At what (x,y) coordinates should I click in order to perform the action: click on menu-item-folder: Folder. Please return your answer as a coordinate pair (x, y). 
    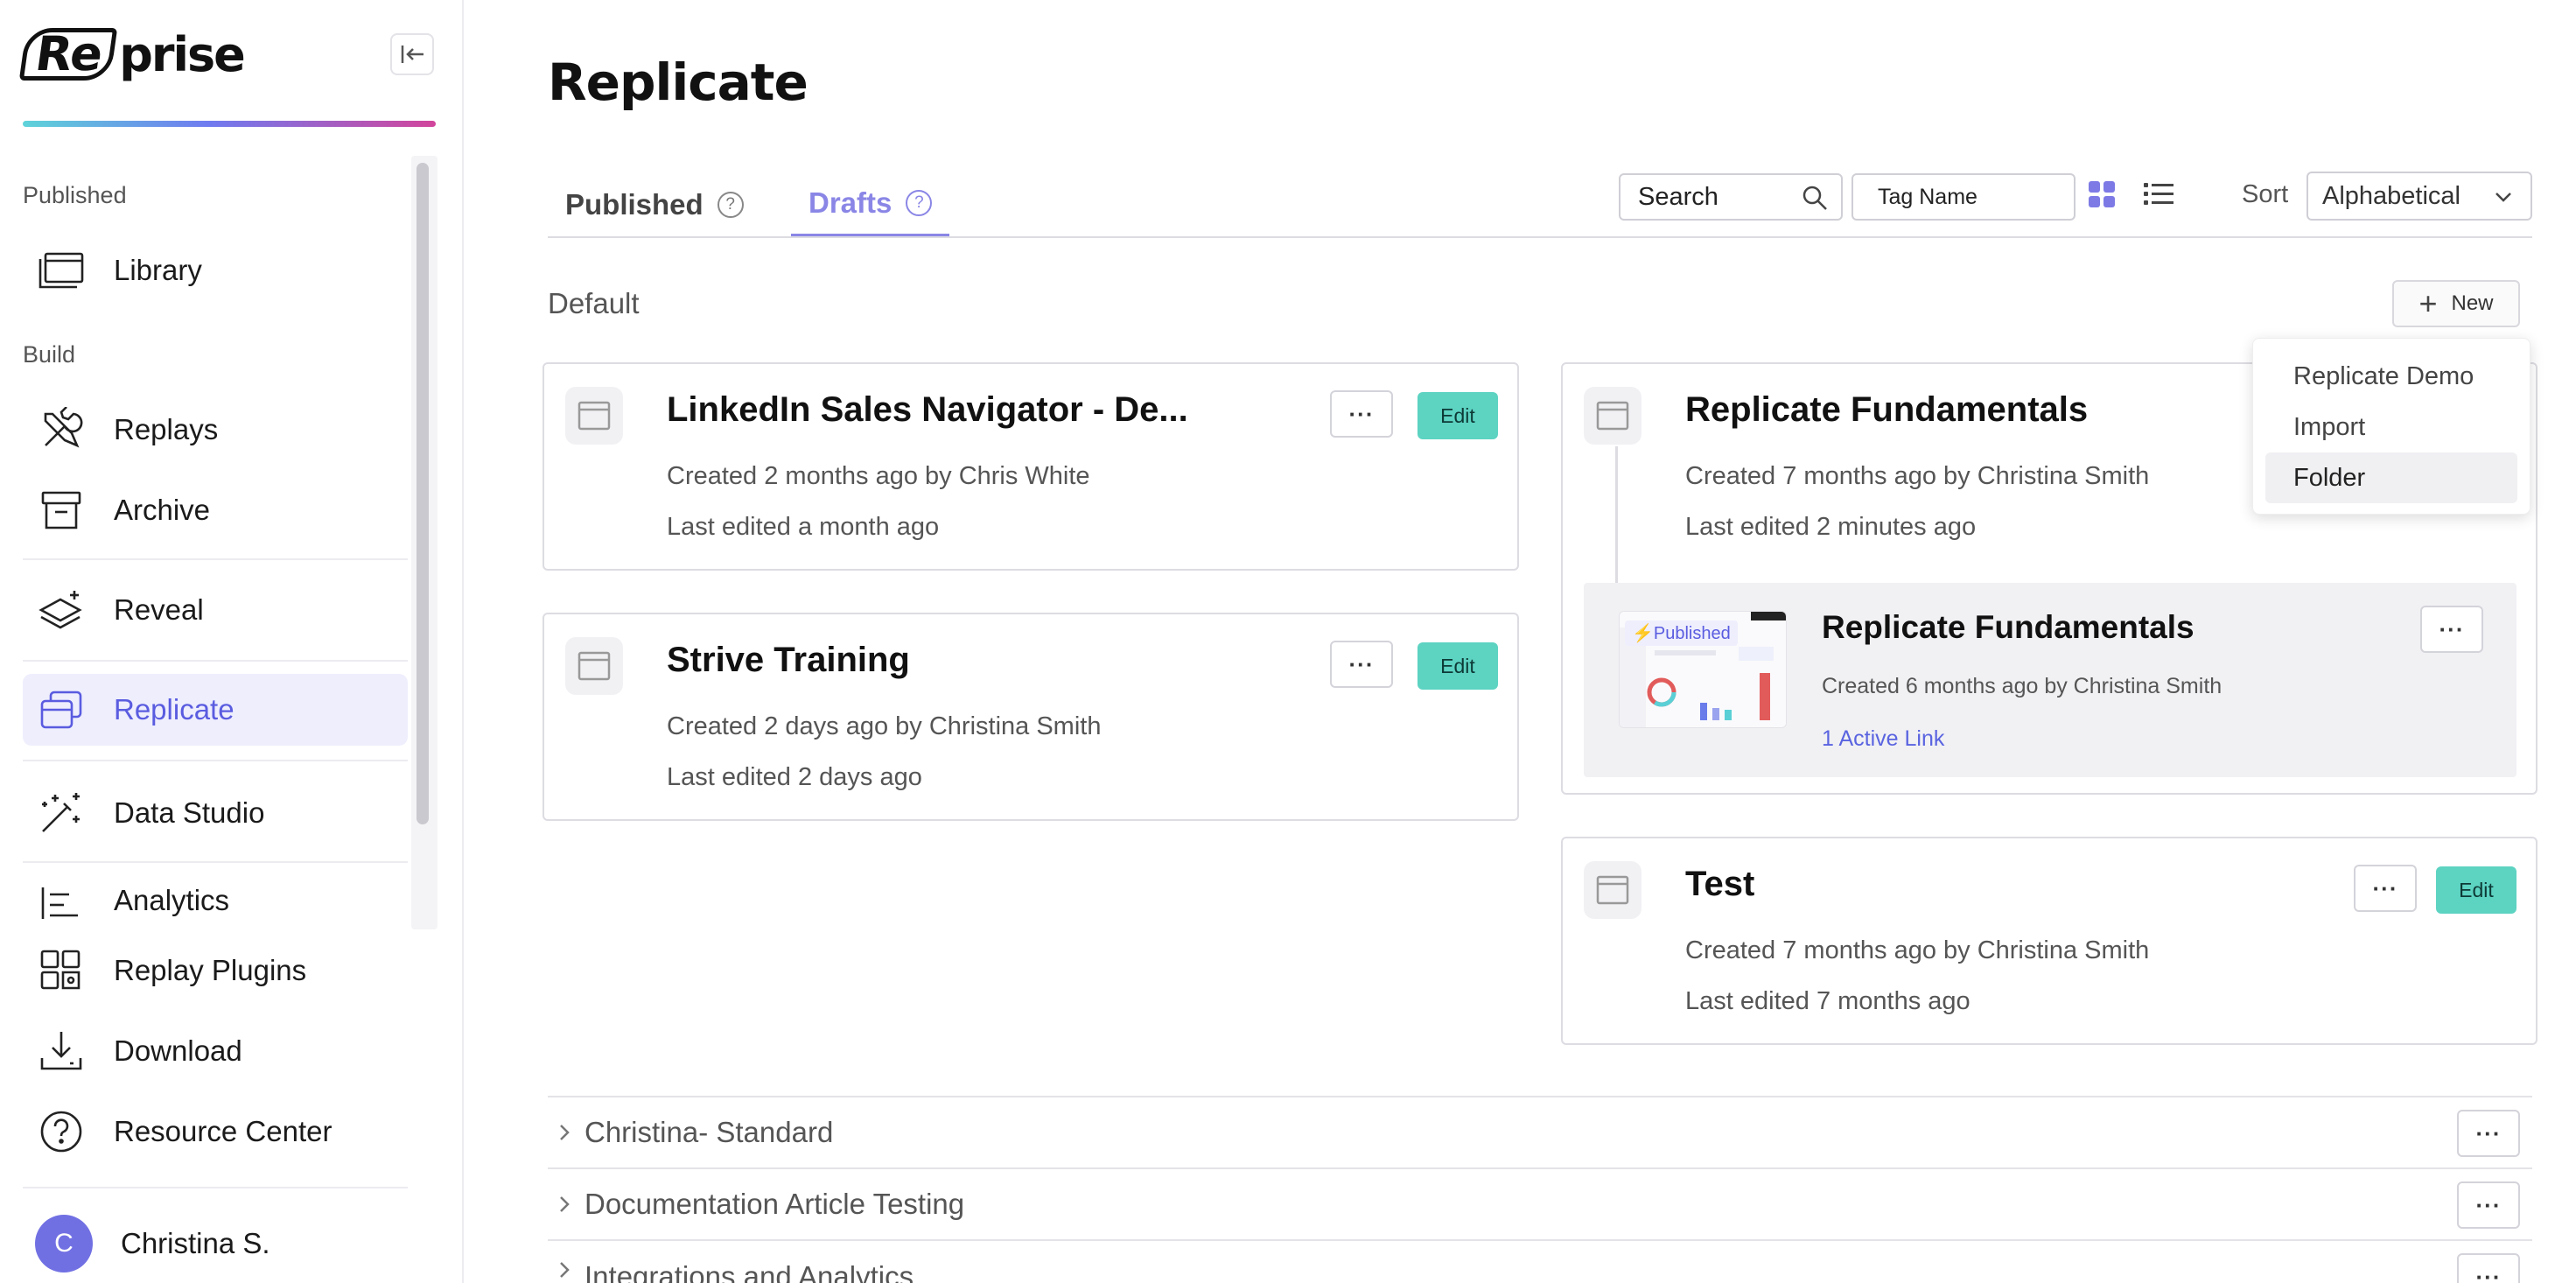
    Looking at the image, I should click on (2391, 477).